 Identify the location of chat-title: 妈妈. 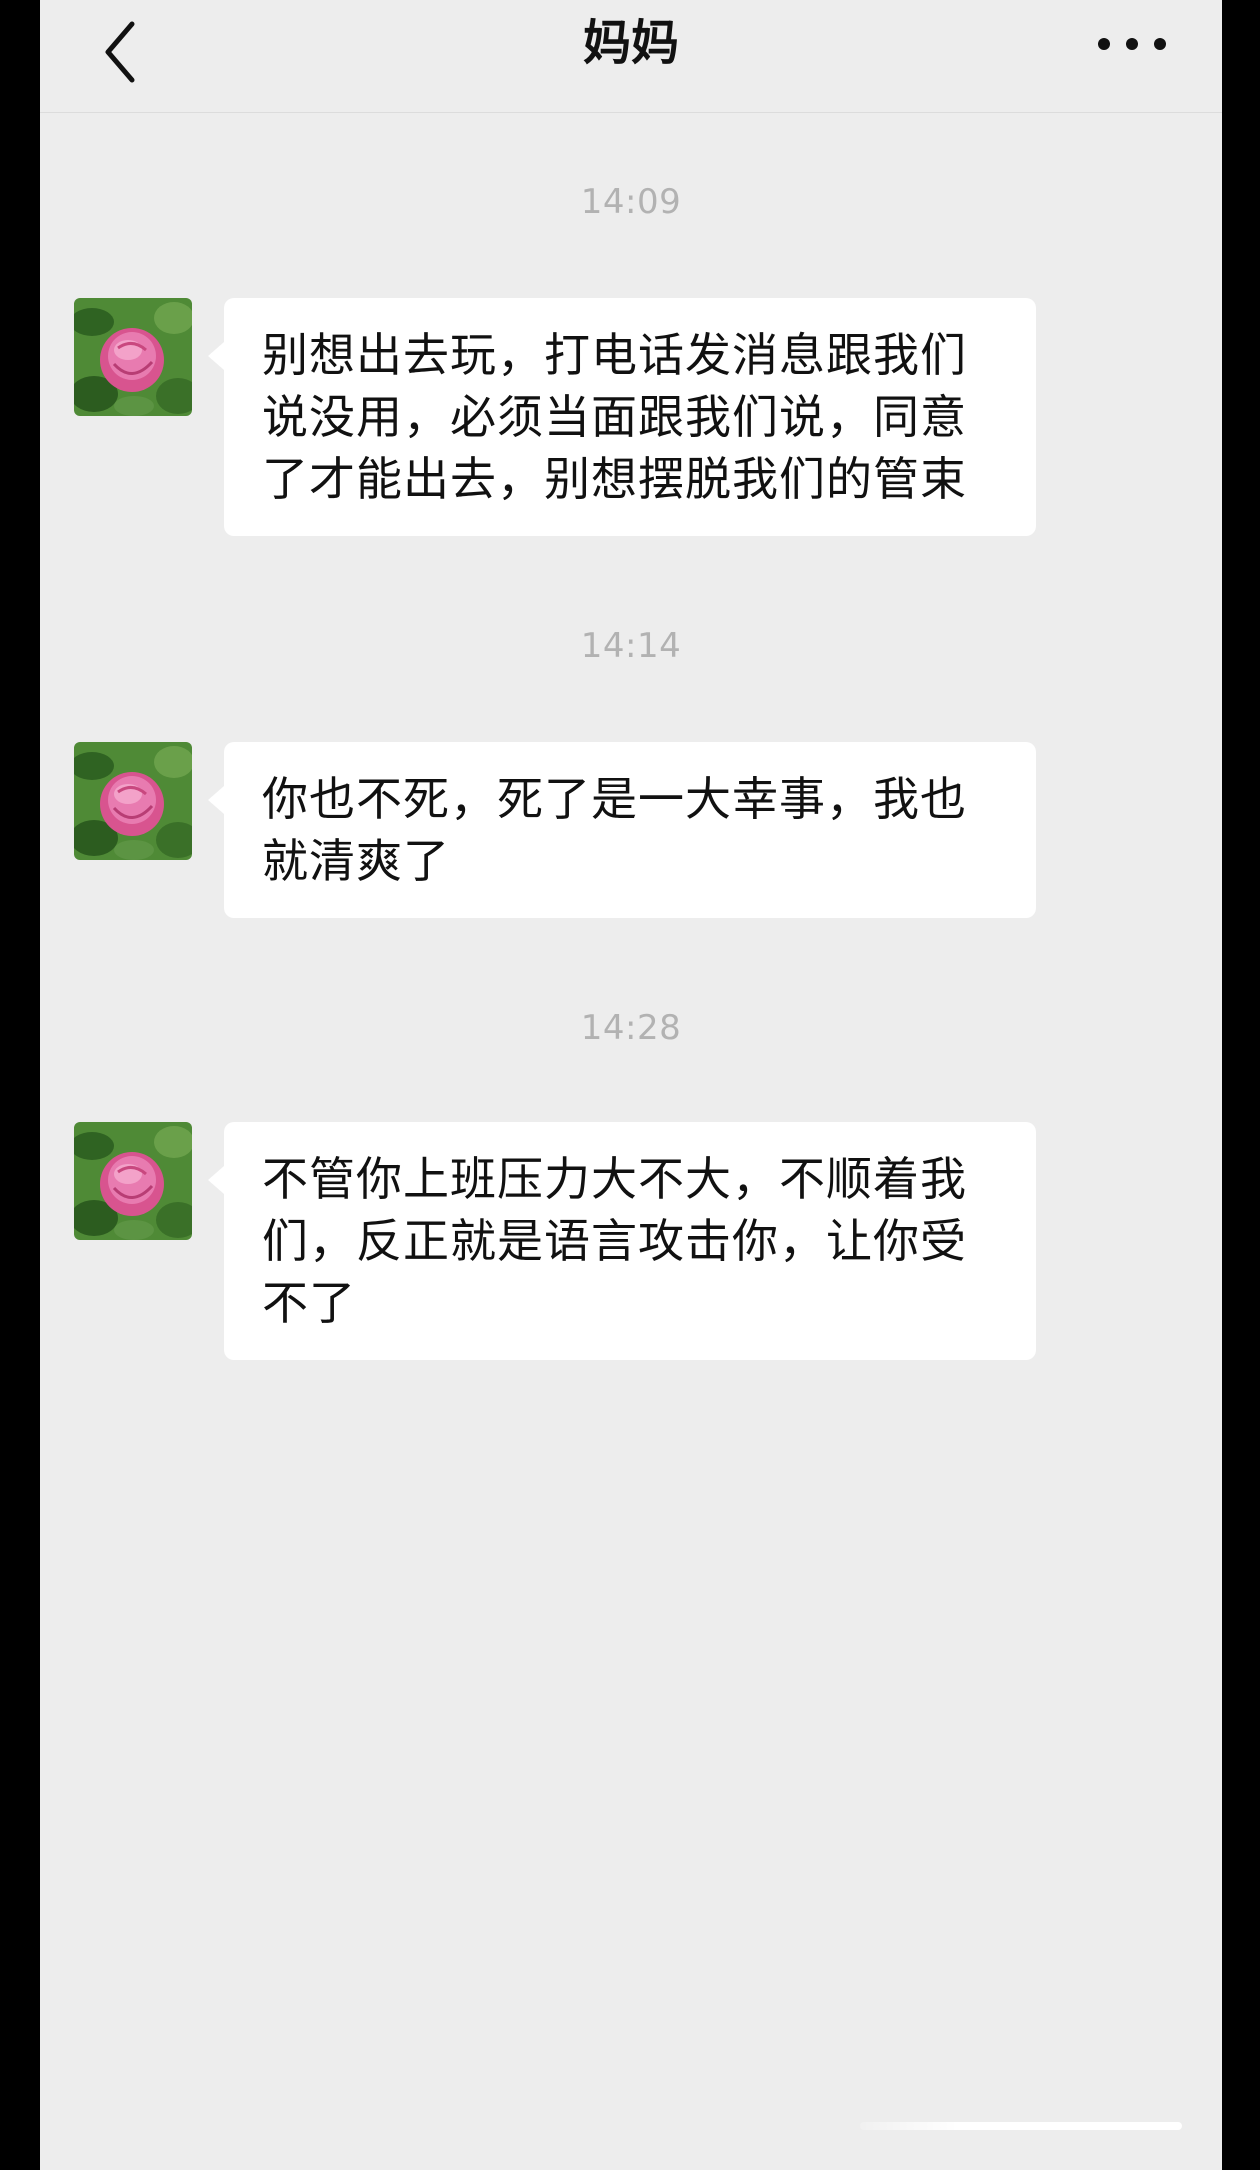
(630, 43).